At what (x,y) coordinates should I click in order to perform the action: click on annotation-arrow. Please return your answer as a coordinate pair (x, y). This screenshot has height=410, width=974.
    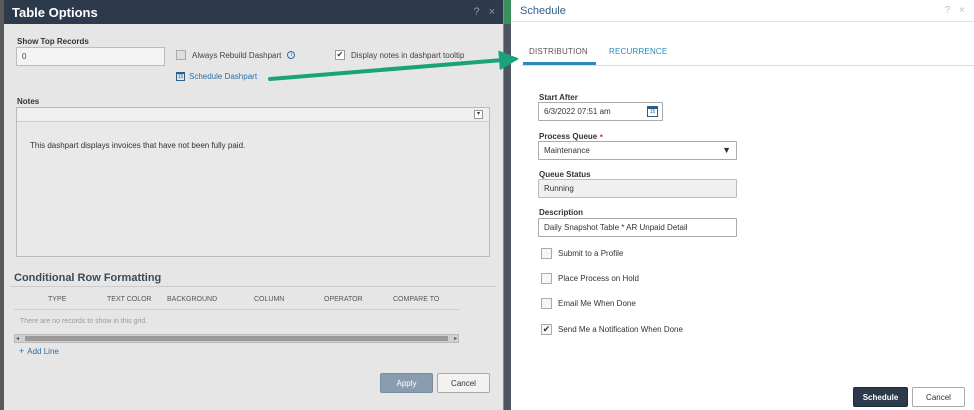
    Looking at the image, I should click on (393, 65).